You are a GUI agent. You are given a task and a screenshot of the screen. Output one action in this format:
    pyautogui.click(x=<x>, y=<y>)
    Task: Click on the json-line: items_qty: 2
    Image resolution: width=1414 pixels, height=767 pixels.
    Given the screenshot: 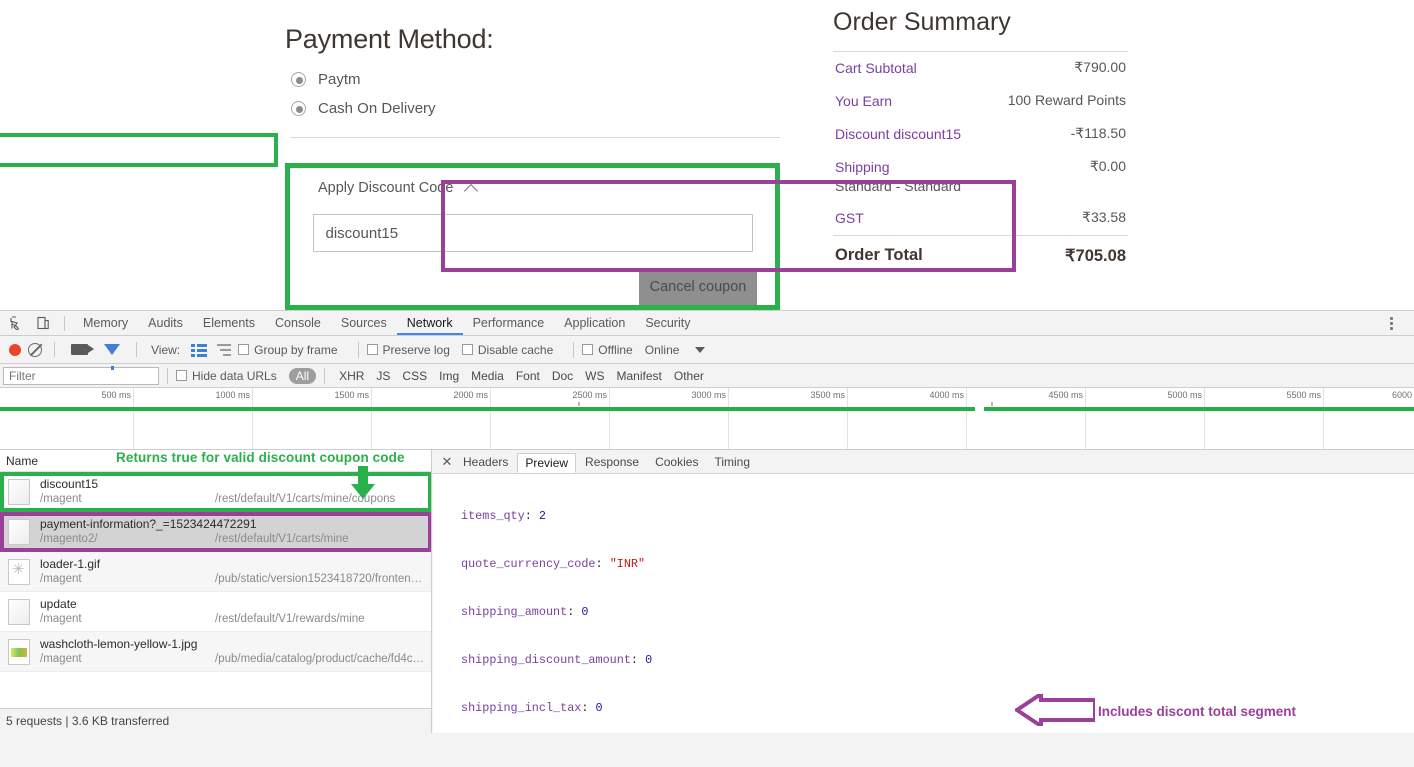 What is the action you would take?
    pyautogui.click(x=929, y=516)
    